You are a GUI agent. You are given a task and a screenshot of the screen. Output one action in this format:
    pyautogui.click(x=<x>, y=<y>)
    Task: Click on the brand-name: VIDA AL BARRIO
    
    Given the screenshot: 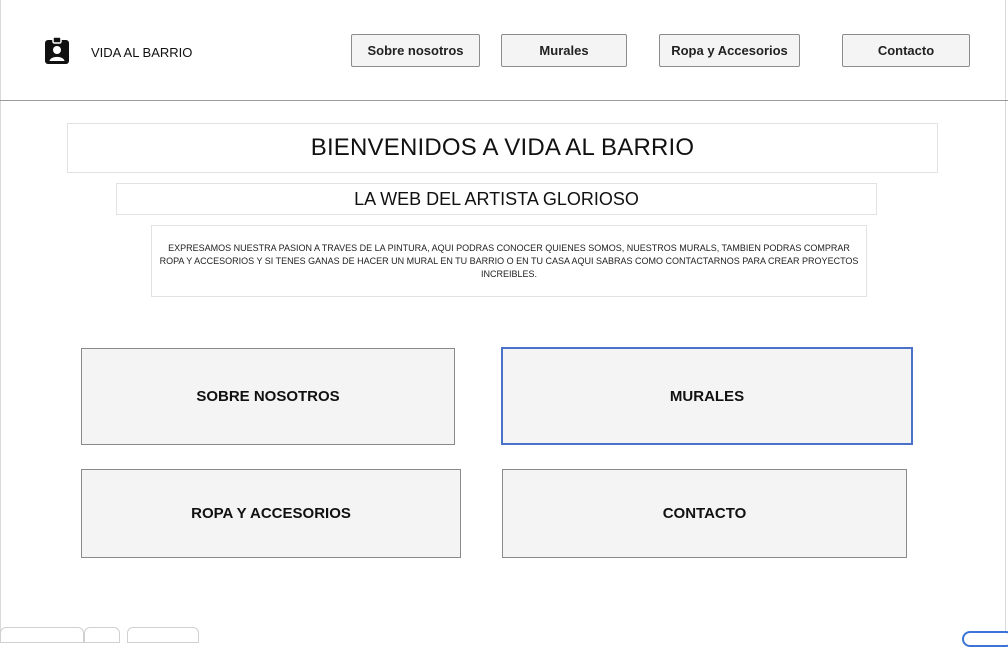 What is the action you would take?
    pyautogui.click(x=141, y=52)
    